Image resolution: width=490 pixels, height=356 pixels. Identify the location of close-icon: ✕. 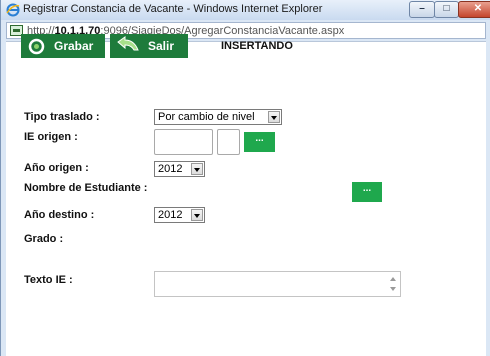
(478, 8).